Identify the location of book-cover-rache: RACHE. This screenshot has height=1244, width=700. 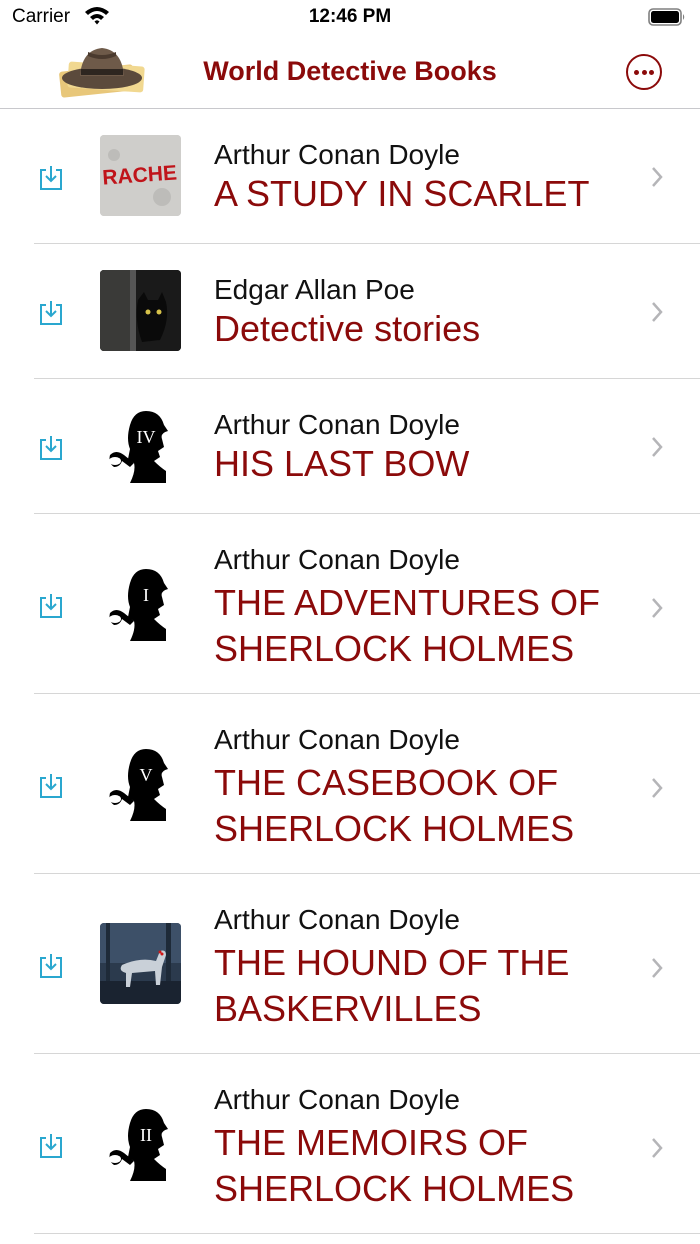
(140, 175).